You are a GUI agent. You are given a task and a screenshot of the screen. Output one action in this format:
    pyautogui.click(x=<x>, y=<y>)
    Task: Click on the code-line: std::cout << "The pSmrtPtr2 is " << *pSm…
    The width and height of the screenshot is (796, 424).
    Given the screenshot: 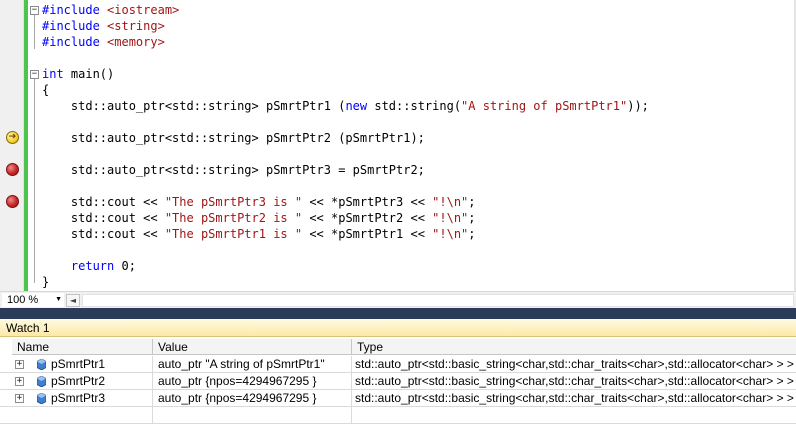 What is the action you would take?
    pyautogui.click(x=259, y=218)
    